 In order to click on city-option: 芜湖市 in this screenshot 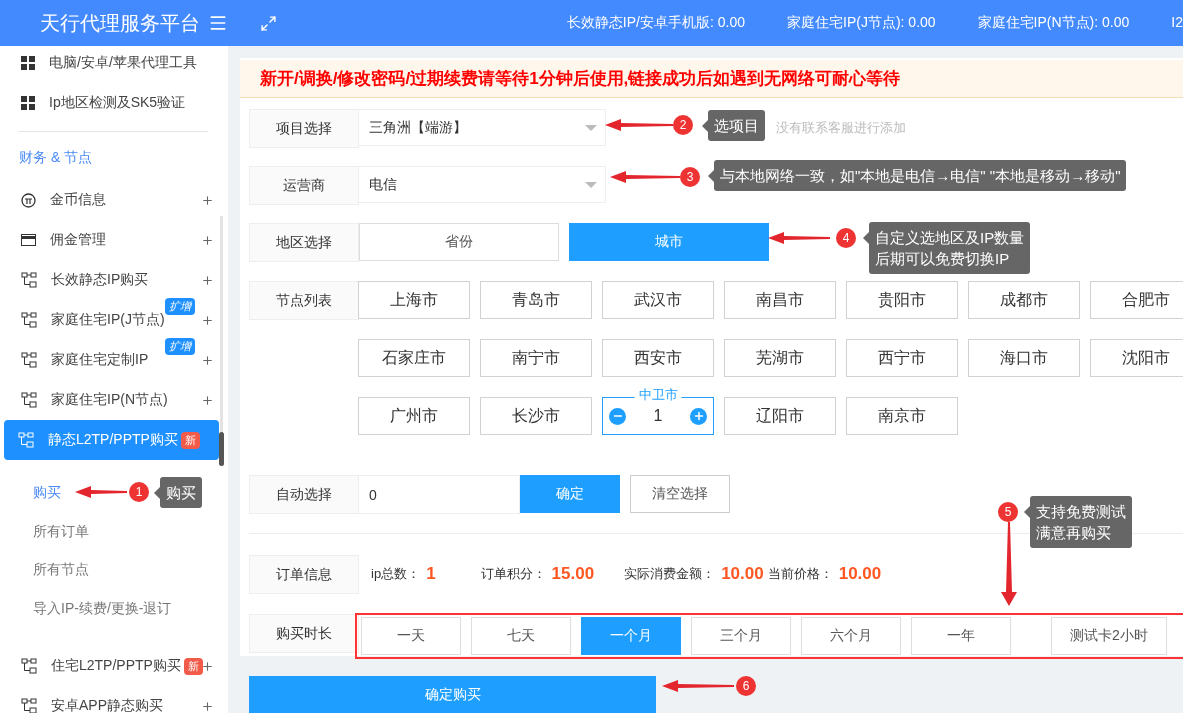, I will do `click(780, 358)`.